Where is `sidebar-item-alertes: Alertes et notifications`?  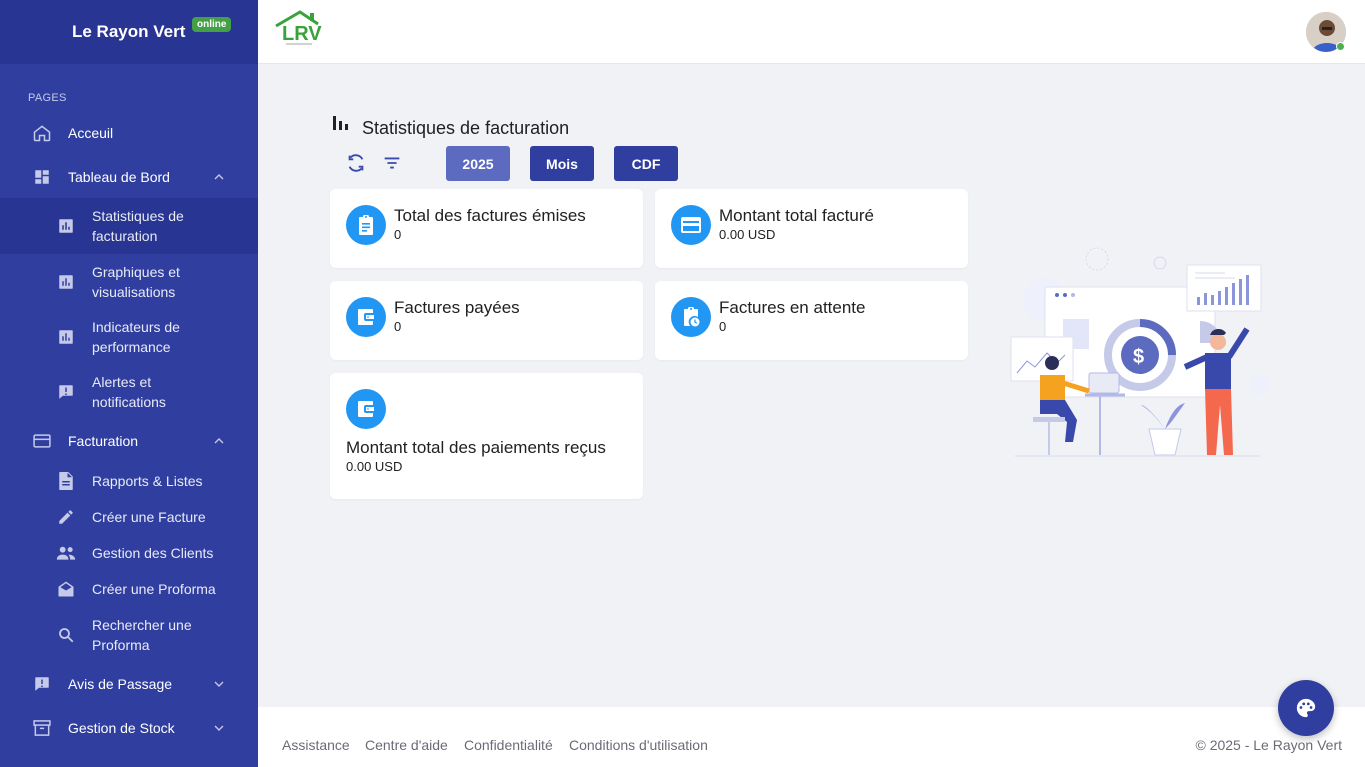 sidebar-item-alertes: Alertes et notifications is located at coordinates (129, 391).